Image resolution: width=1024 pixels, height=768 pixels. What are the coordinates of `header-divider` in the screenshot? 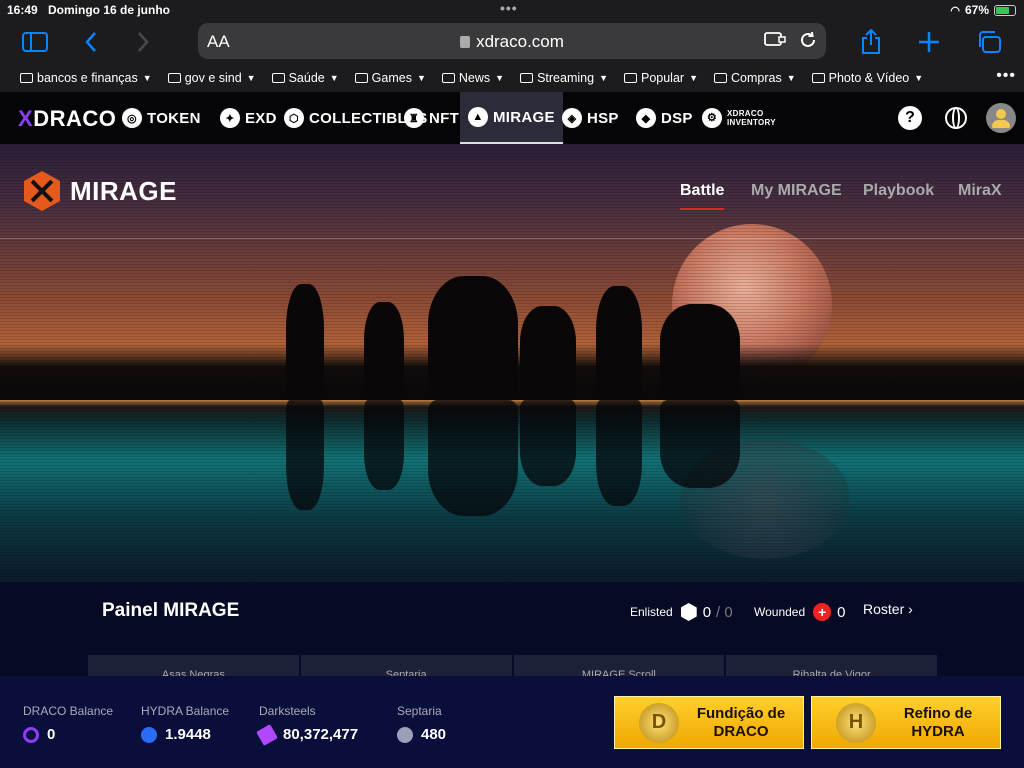 It's located at (512, 238).